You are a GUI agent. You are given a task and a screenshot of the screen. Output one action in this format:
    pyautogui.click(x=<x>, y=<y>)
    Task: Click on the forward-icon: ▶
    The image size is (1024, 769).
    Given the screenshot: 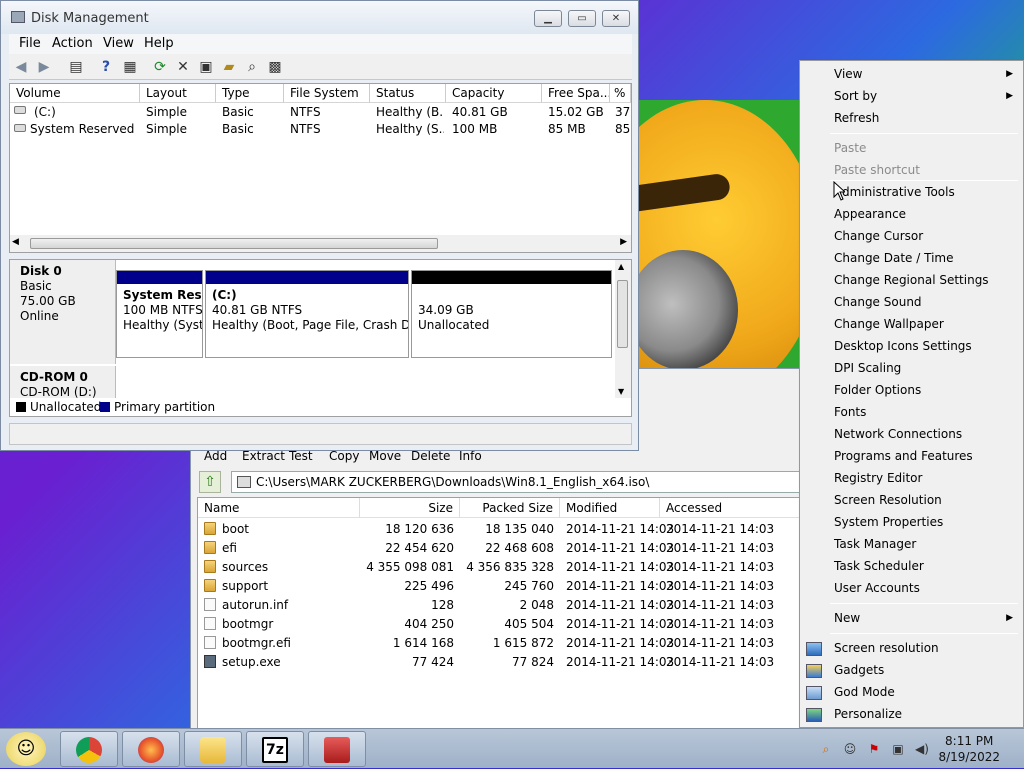 What is the action you would take?
    pyautogui.click(x=44, y=67)
    